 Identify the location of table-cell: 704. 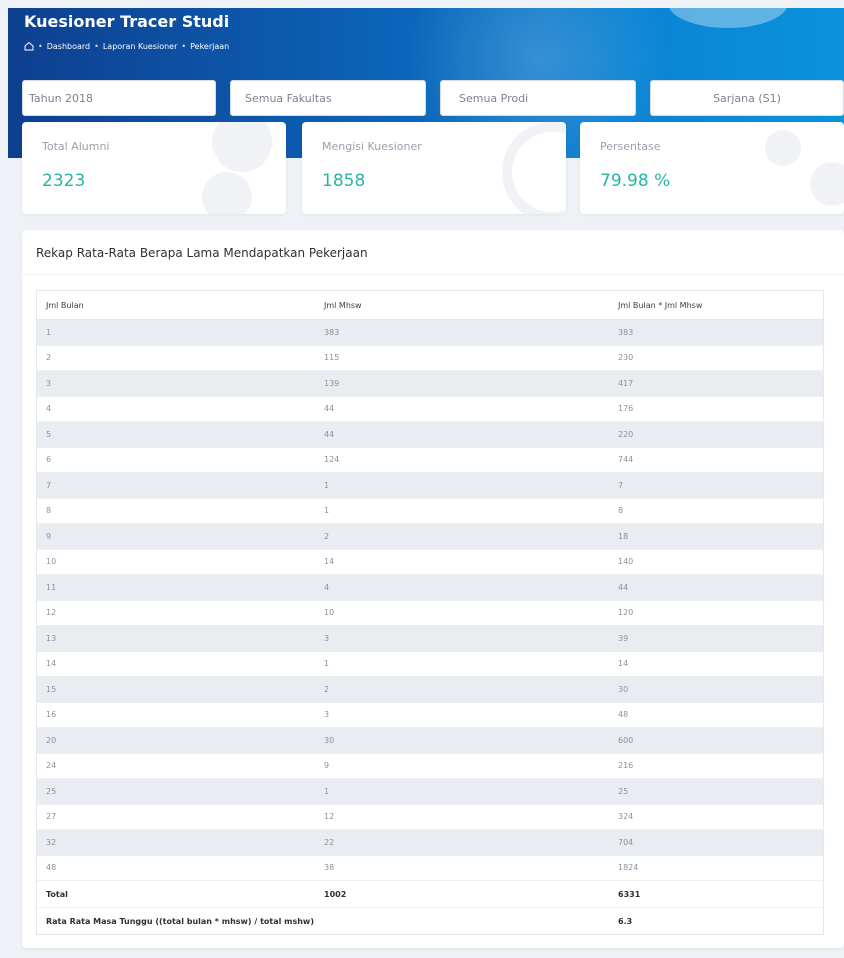
(716, 842).